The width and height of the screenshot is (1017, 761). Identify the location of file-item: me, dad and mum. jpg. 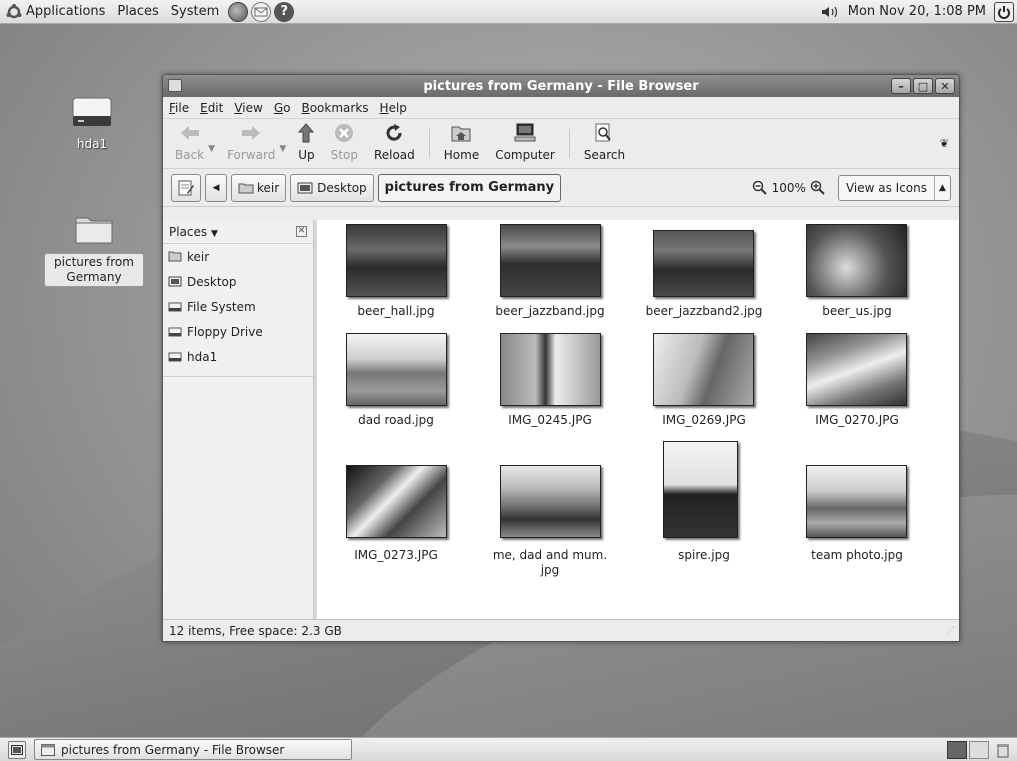
(550, 563).